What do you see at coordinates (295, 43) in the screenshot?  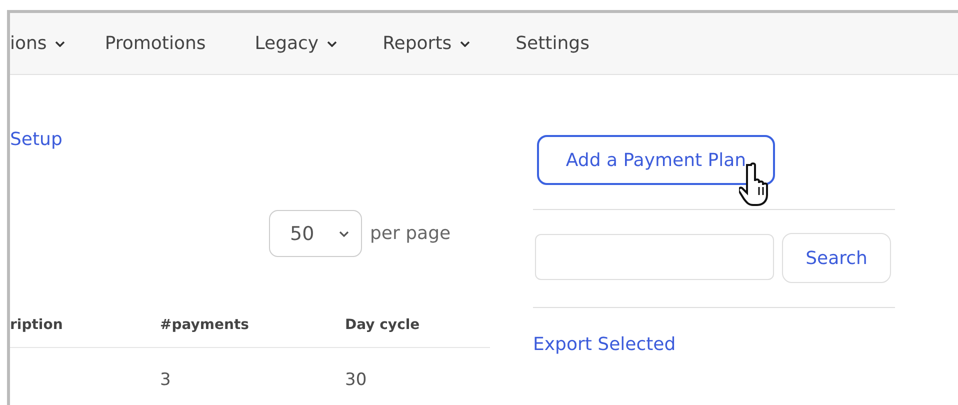 I see `nav-item: Legacy` at bounding box center [295, 43].